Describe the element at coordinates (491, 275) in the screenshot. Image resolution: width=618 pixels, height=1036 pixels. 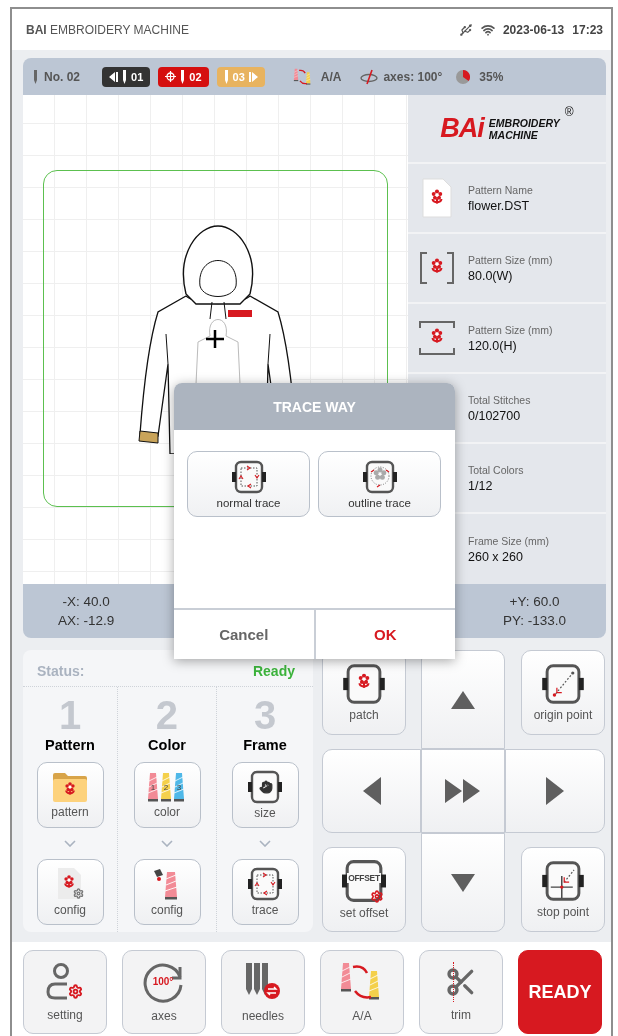
I see `info-value: 80.0(W)` at that location.